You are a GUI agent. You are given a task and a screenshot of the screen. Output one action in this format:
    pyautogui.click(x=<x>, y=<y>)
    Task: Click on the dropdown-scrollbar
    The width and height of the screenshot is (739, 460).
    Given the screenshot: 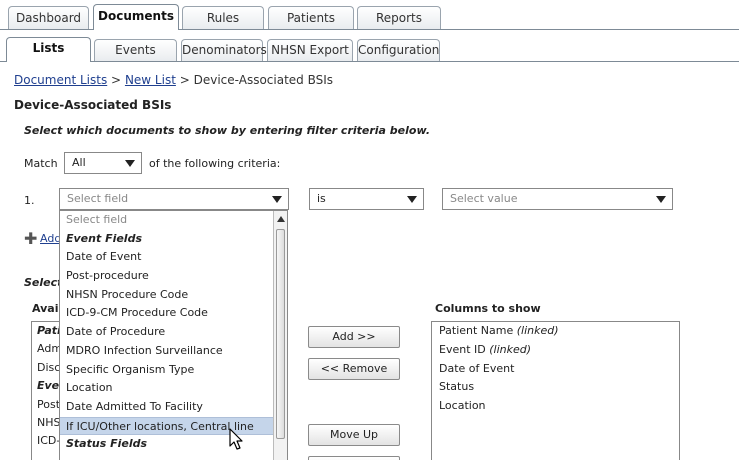 What is the action you would take?
    pyautogui.click(x=280, y=335)
    